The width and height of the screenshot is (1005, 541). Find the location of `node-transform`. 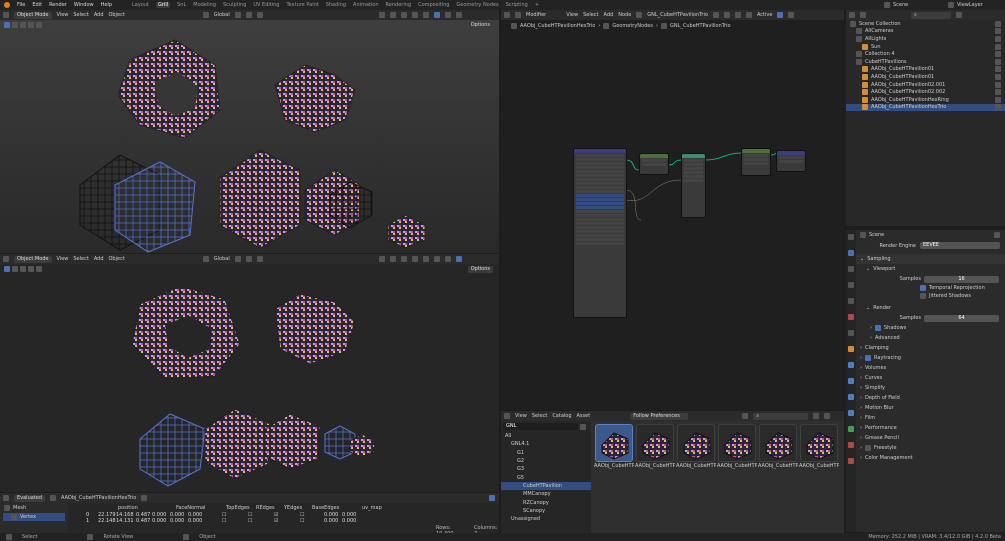

node-transform is located at coordinates (654, 164).